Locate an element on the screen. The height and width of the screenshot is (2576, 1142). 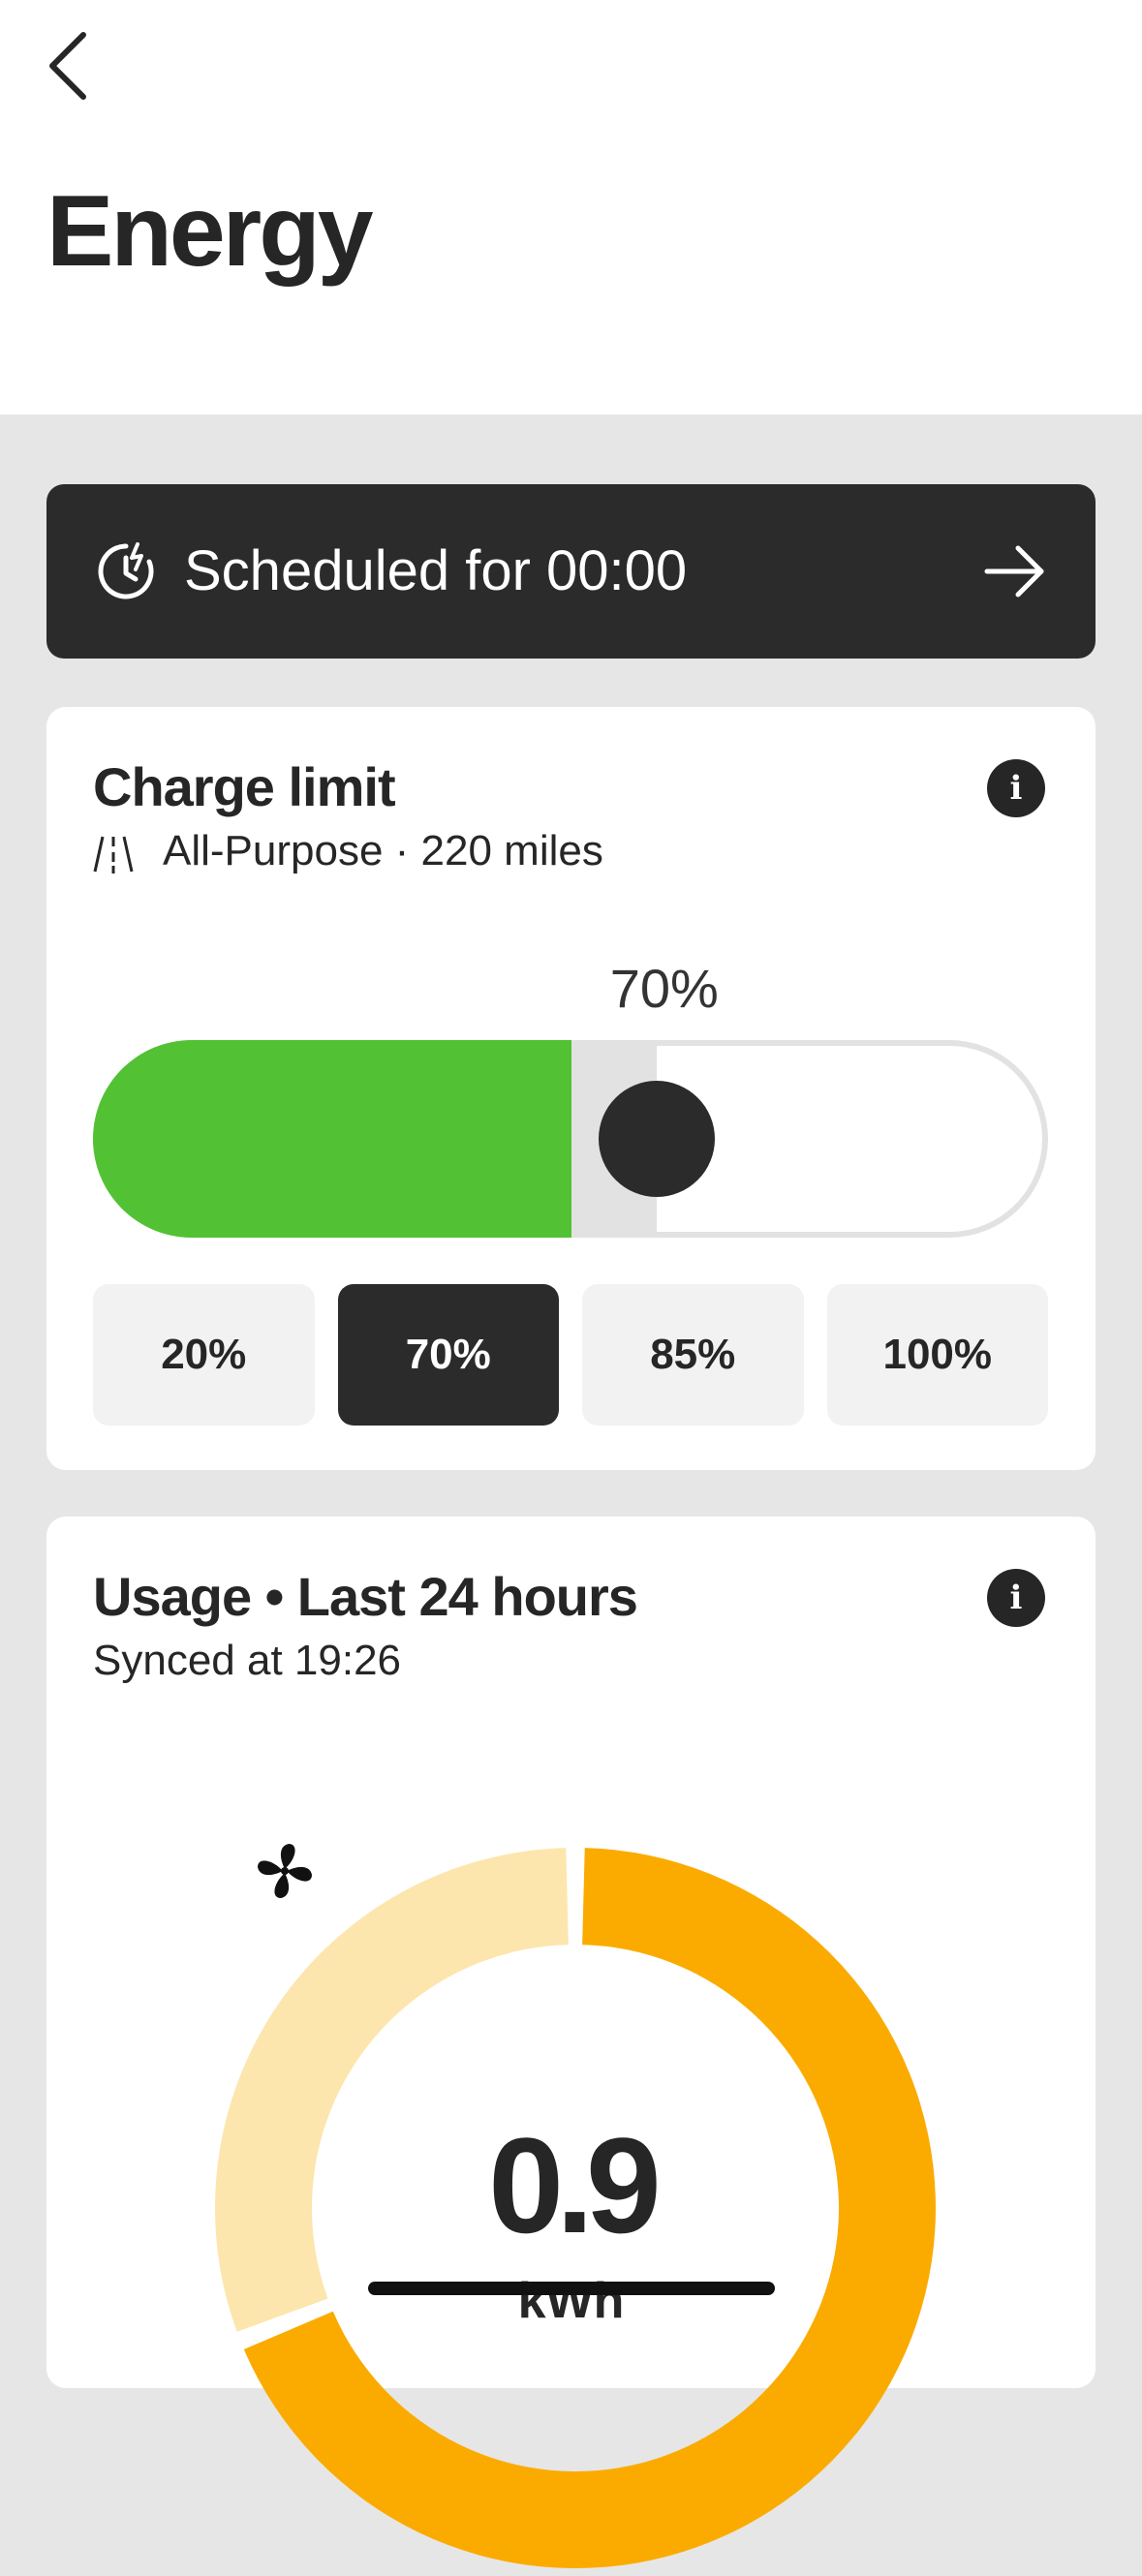
charge-mode-text: All-Purpose · 220 miles is located at coordinates (383, 850).